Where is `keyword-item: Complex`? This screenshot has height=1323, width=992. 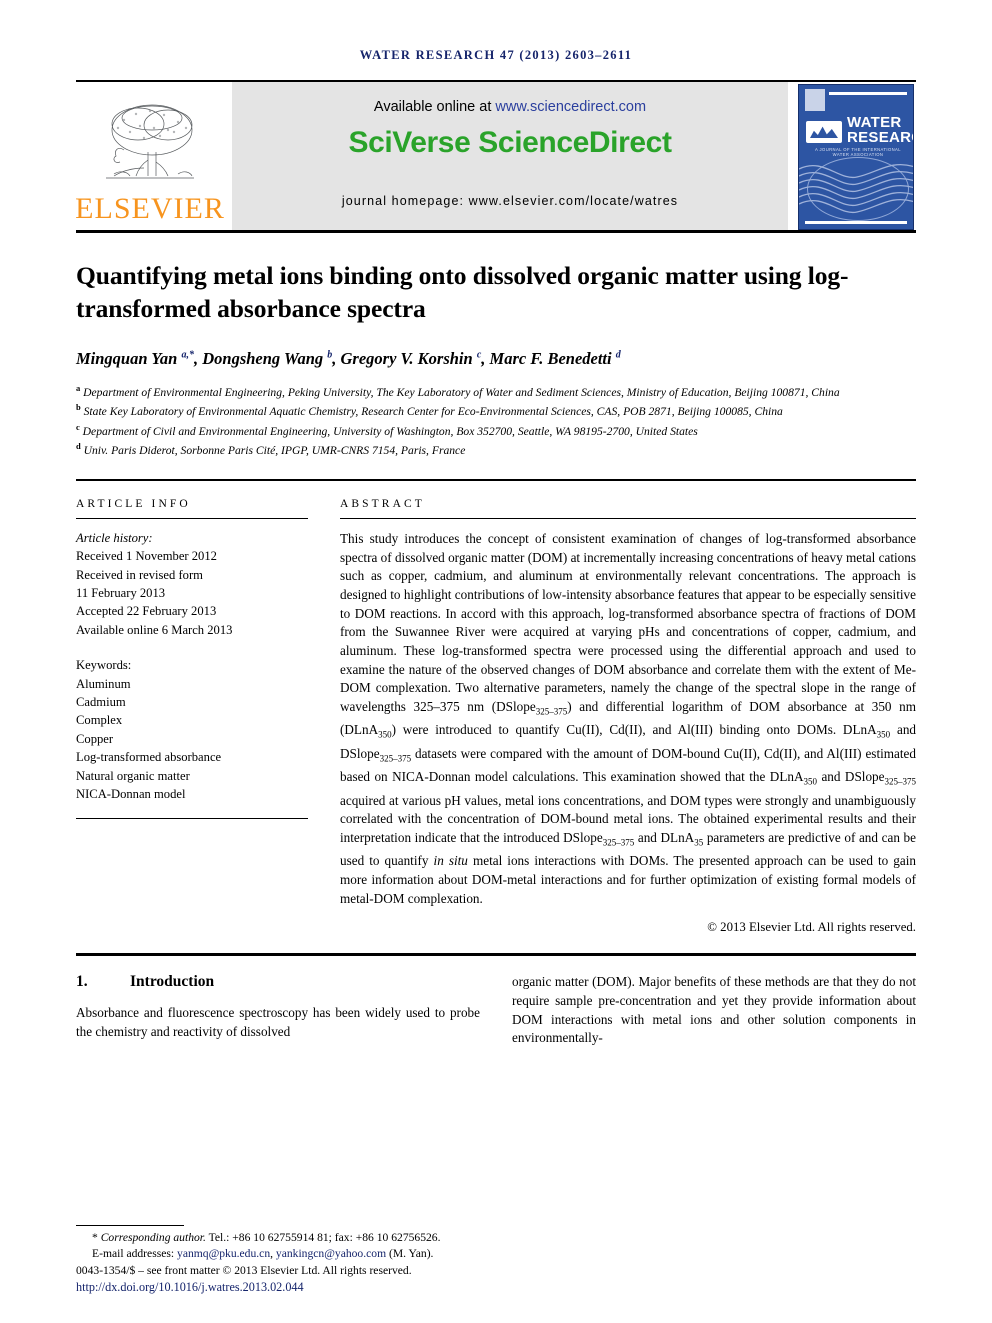 keyword-item: Complex is located at coordinates (99, 720).